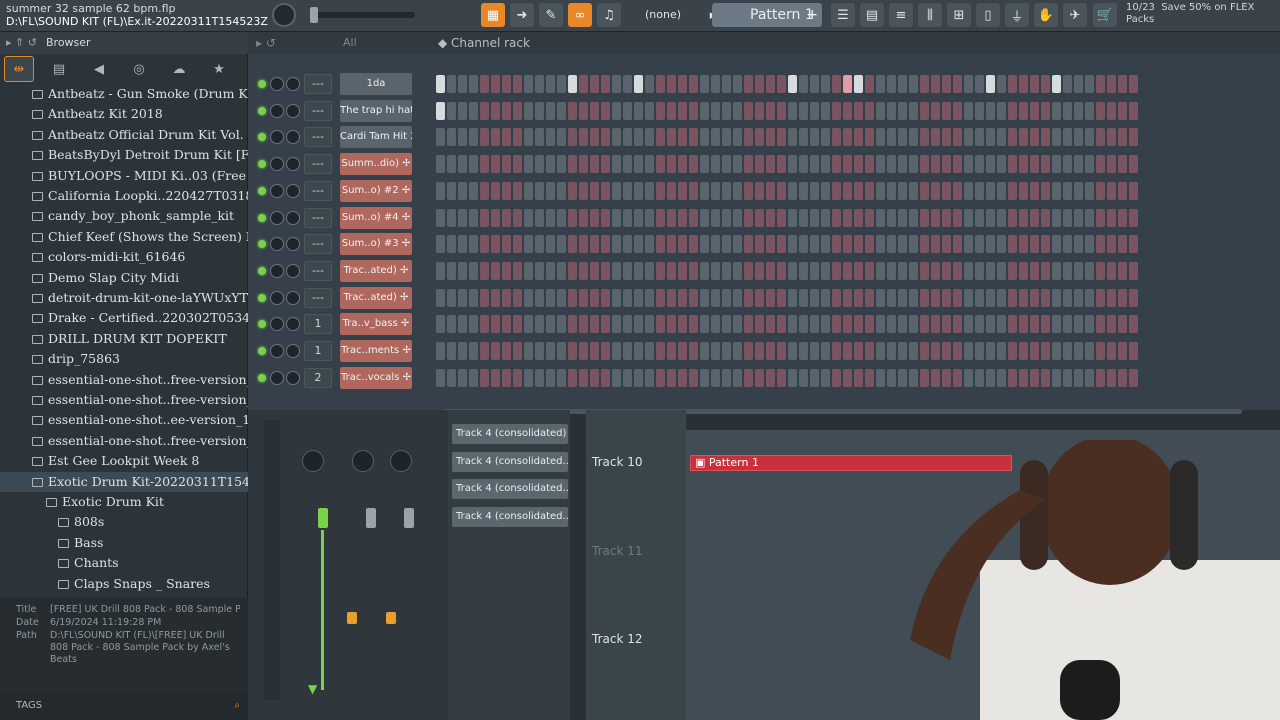 The width and height of the screenshot is (1280, 720). I want to click on channel-led, so click(262, 110).